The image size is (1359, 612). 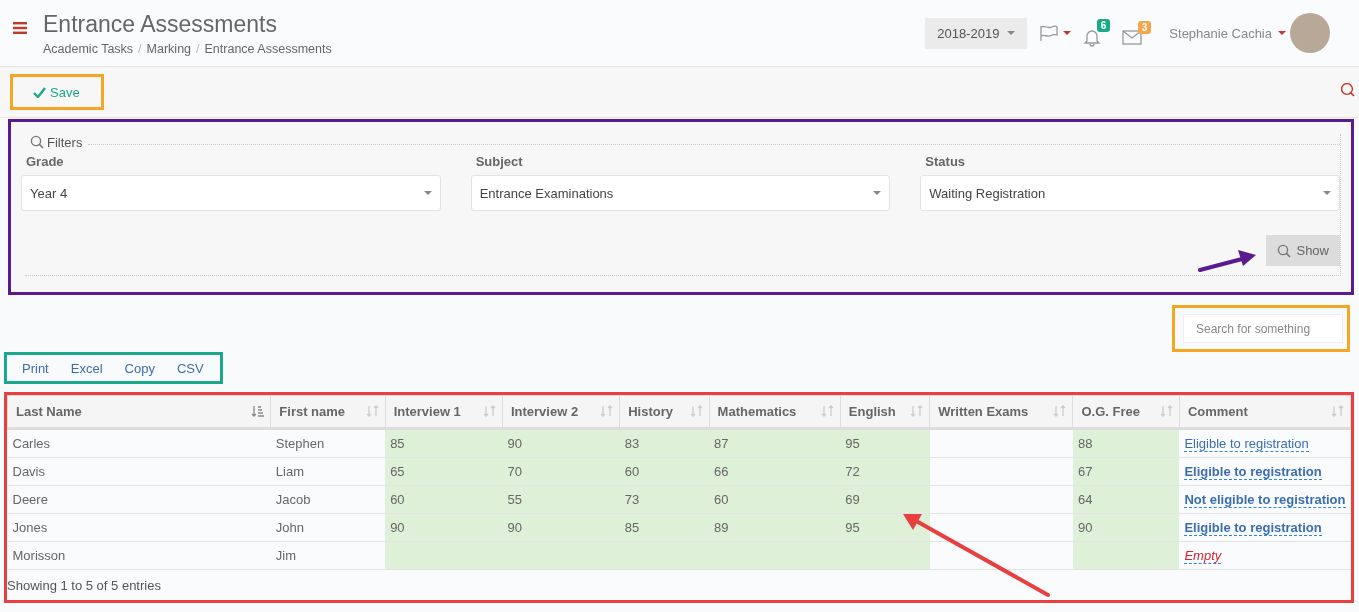 What do you see at coordinates (1130, 193) in the screenshot?
I see `dropdown-field: Waiting Registration` at bounding box center [1130, 193].